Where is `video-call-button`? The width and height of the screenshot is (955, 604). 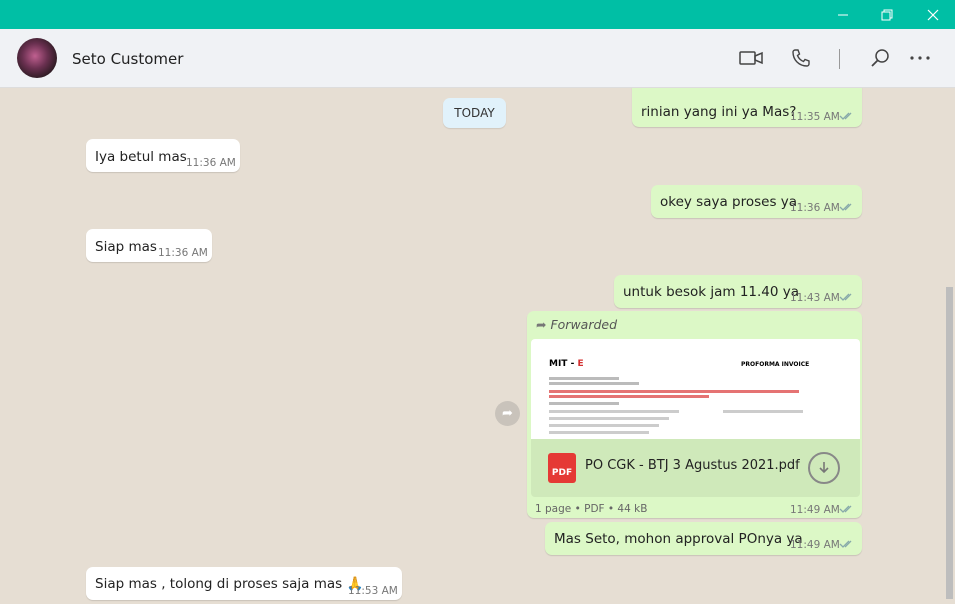
video-call-button is located at coordinates (751, 58).